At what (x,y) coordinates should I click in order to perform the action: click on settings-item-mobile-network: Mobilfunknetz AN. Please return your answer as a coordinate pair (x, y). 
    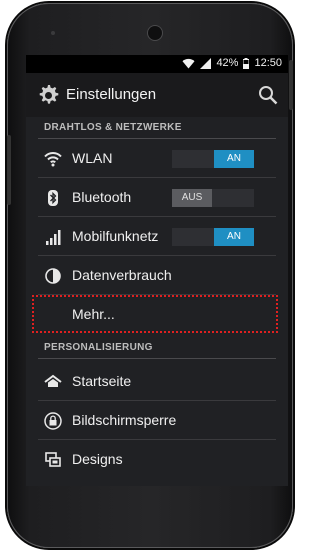
    Looking at the image, I should click on (157, 236).